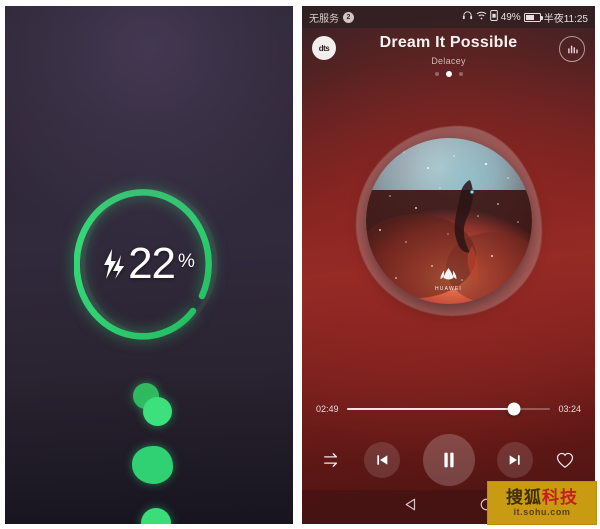 Image resolution: width=600 pixels, height=529 pixels. I want to click on sim-card-icon, so click(493, 17).